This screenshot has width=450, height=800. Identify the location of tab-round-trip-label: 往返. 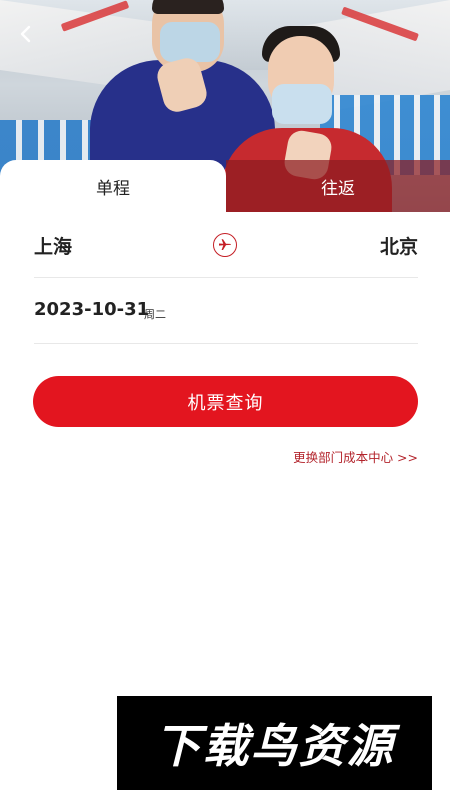
(338, 188).